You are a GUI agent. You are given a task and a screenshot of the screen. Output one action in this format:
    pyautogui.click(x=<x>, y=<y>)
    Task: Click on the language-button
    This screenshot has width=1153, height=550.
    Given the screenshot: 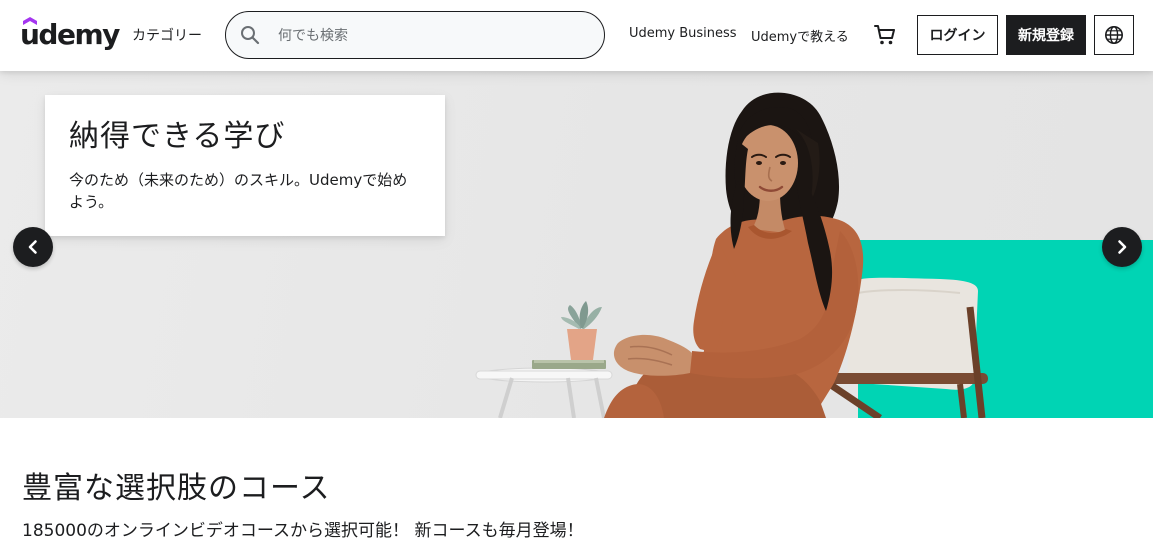 What is the action you would take?
    pyautogui.click(x=1114, y=35)
    